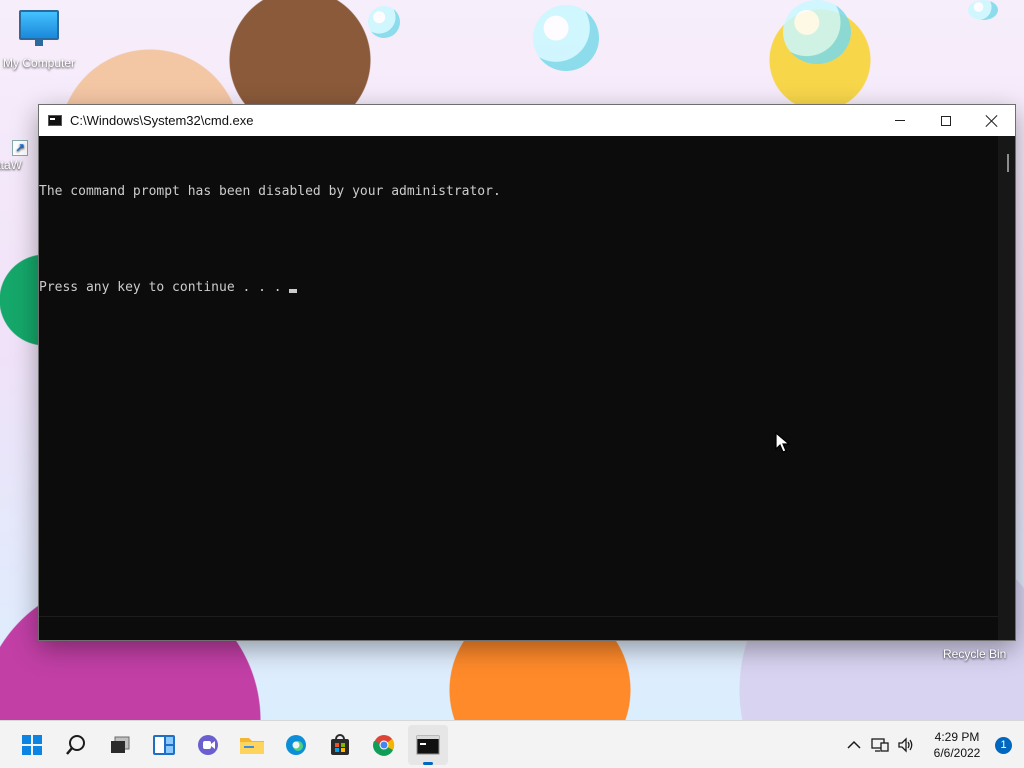 The image size is (1024, 768). I want to click on taskbar: 4:29 PM 6/6/2022 1, so click(512, 744).